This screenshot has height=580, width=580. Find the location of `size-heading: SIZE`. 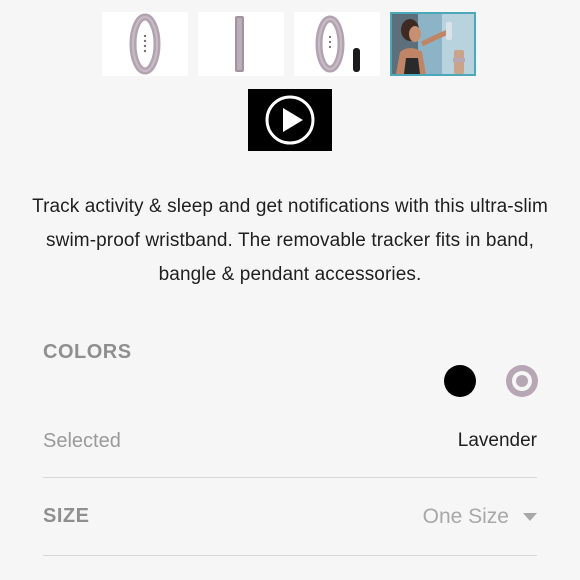

size-heading: SIZE is located at coordinates (66, 516).